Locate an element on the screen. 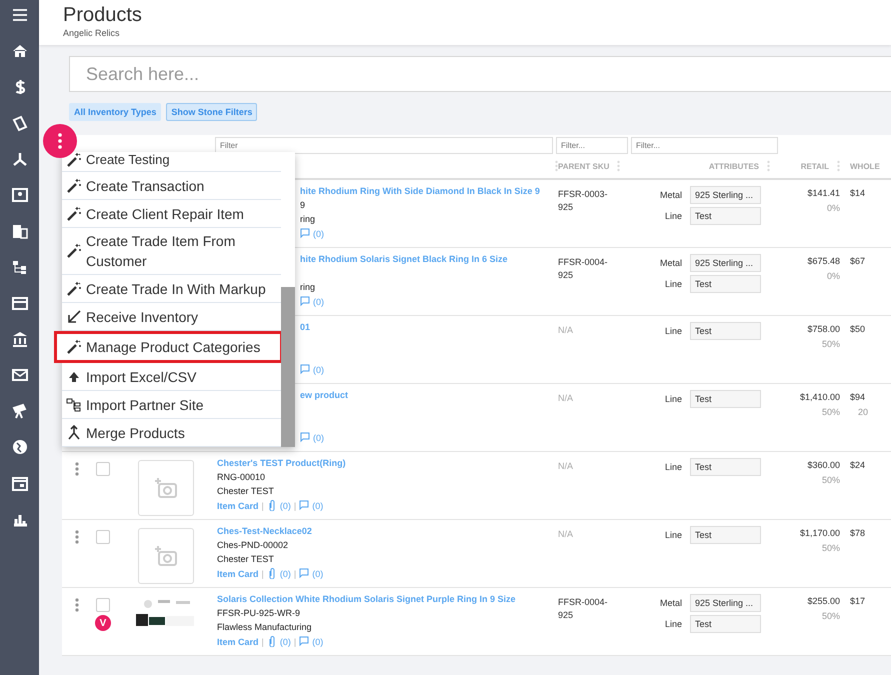  retail-price: $255.00 is located at coordinates (823, 601).